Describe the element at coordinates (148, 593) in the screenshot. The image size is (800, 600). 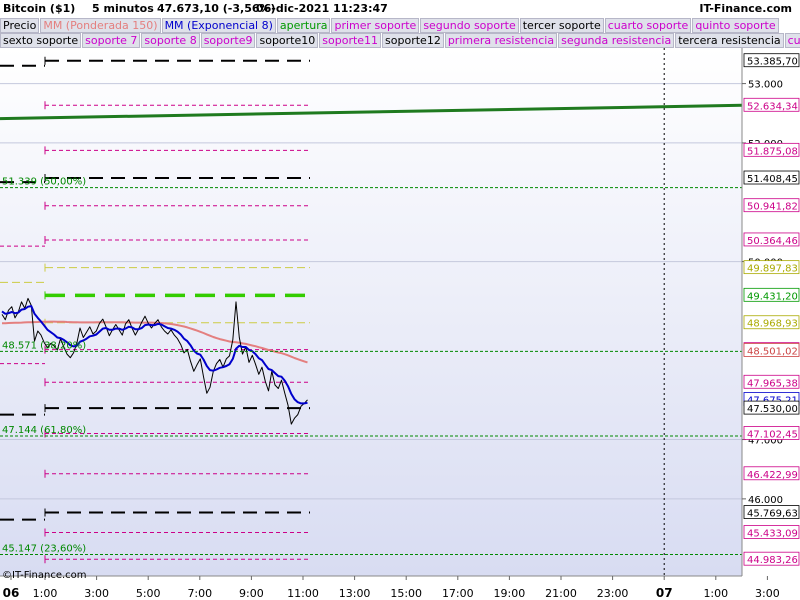
I see `x-tick-label: 5:00` at that location.